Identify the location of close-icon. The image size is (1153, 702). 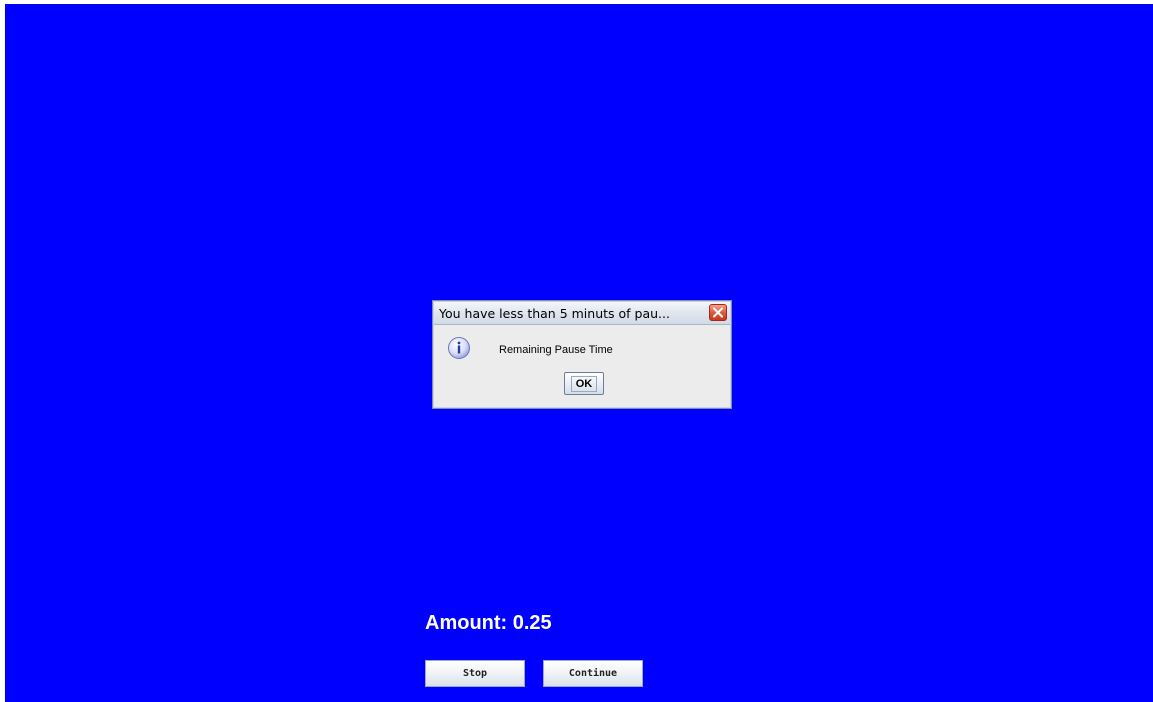
(718, 312).